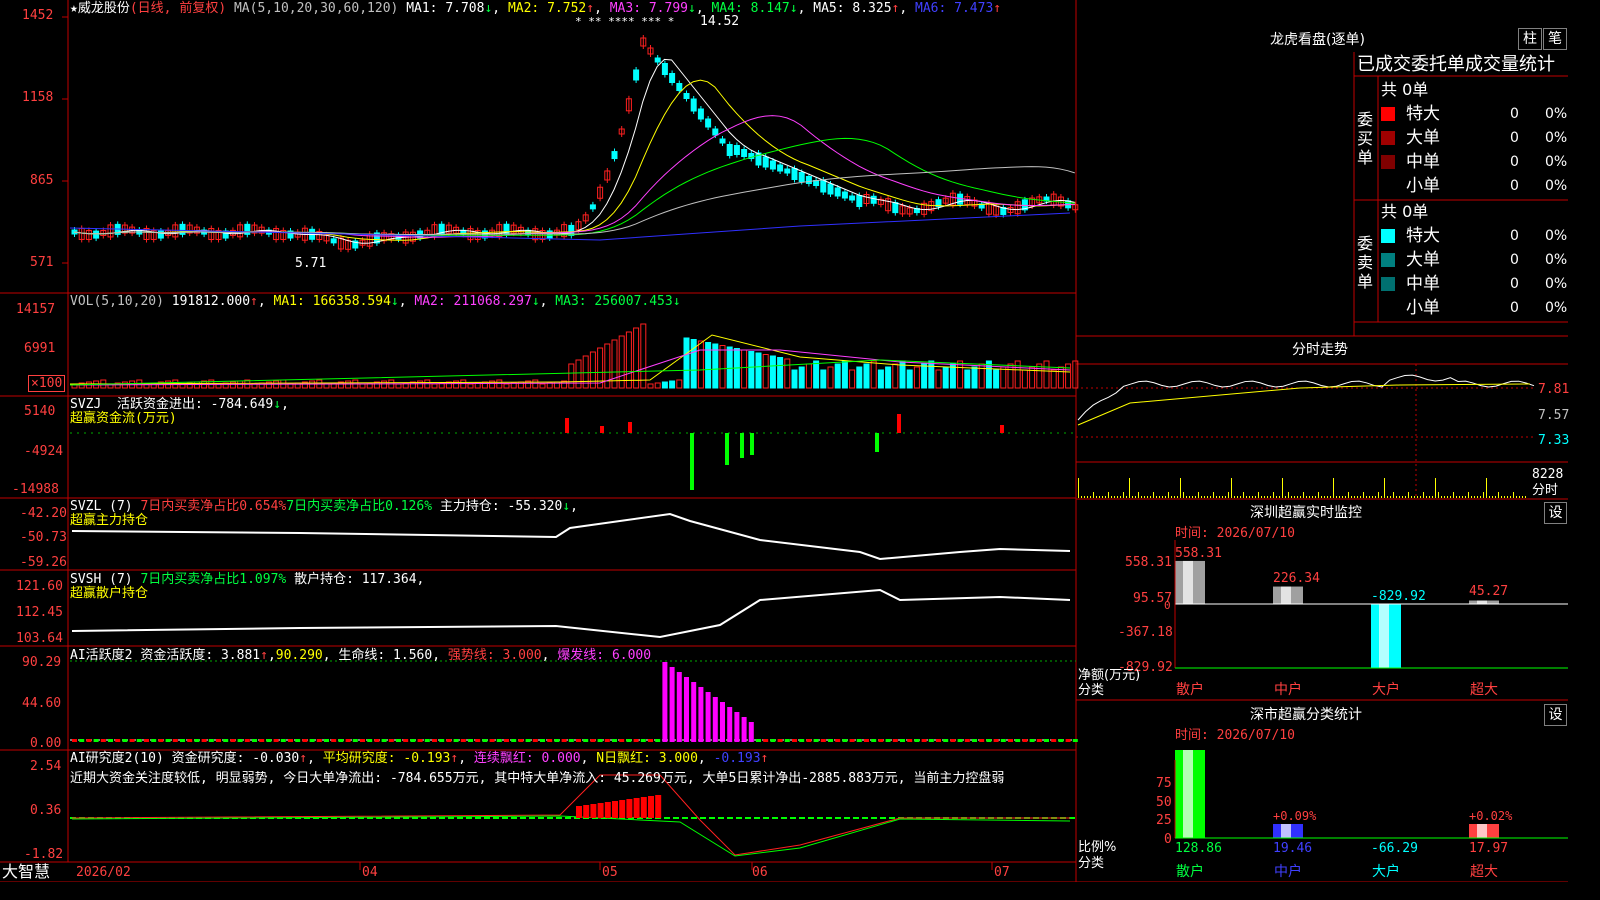  What do you see at coordinates (26, 872) in the screenshot?
I see `brand-logo: 大智慧` at bounding box center [26, 872].